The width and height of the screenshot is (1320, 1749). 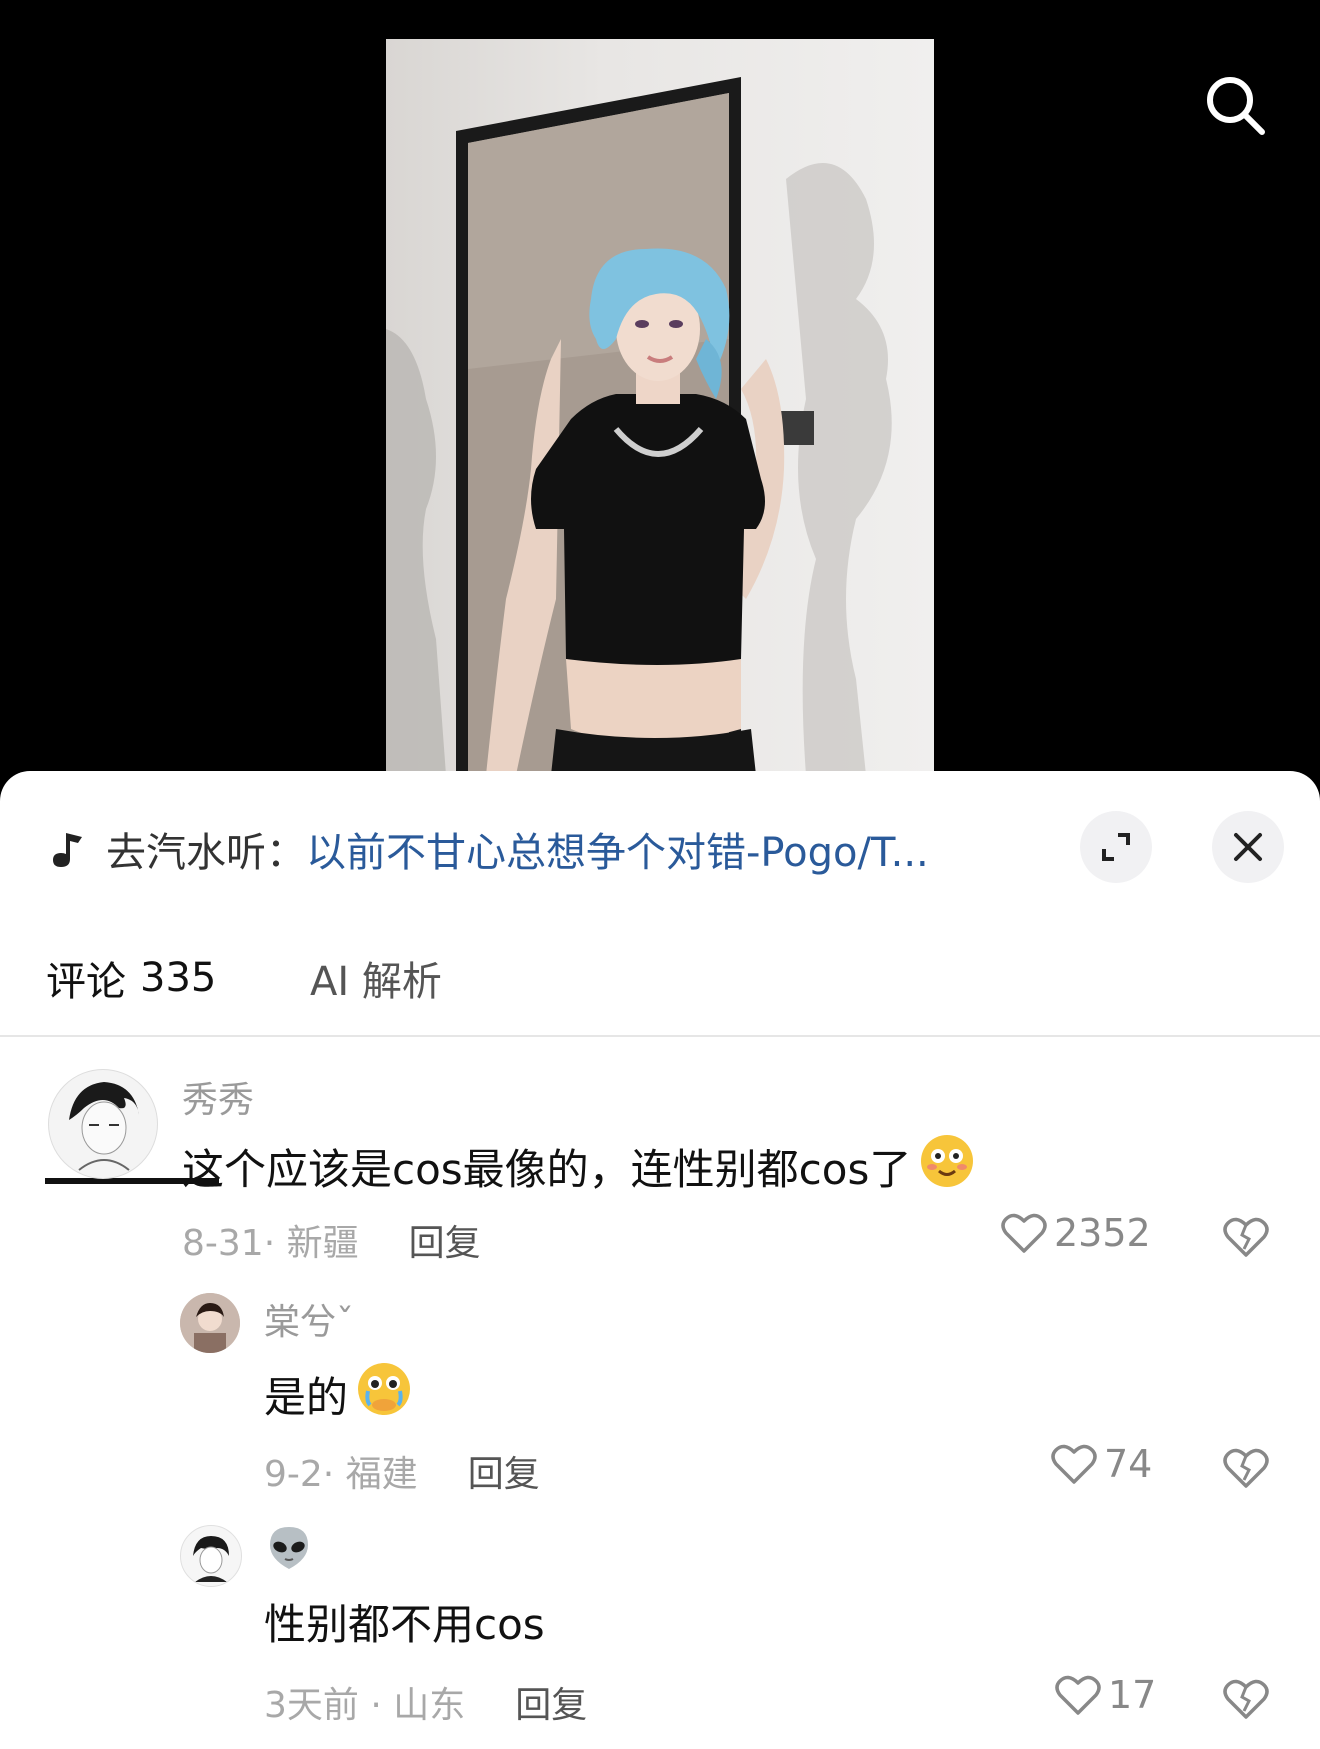 What do you see at coordinates (1236, 106) in the screenshot?
I see `search-icon` at bounding box center [1236, 106].